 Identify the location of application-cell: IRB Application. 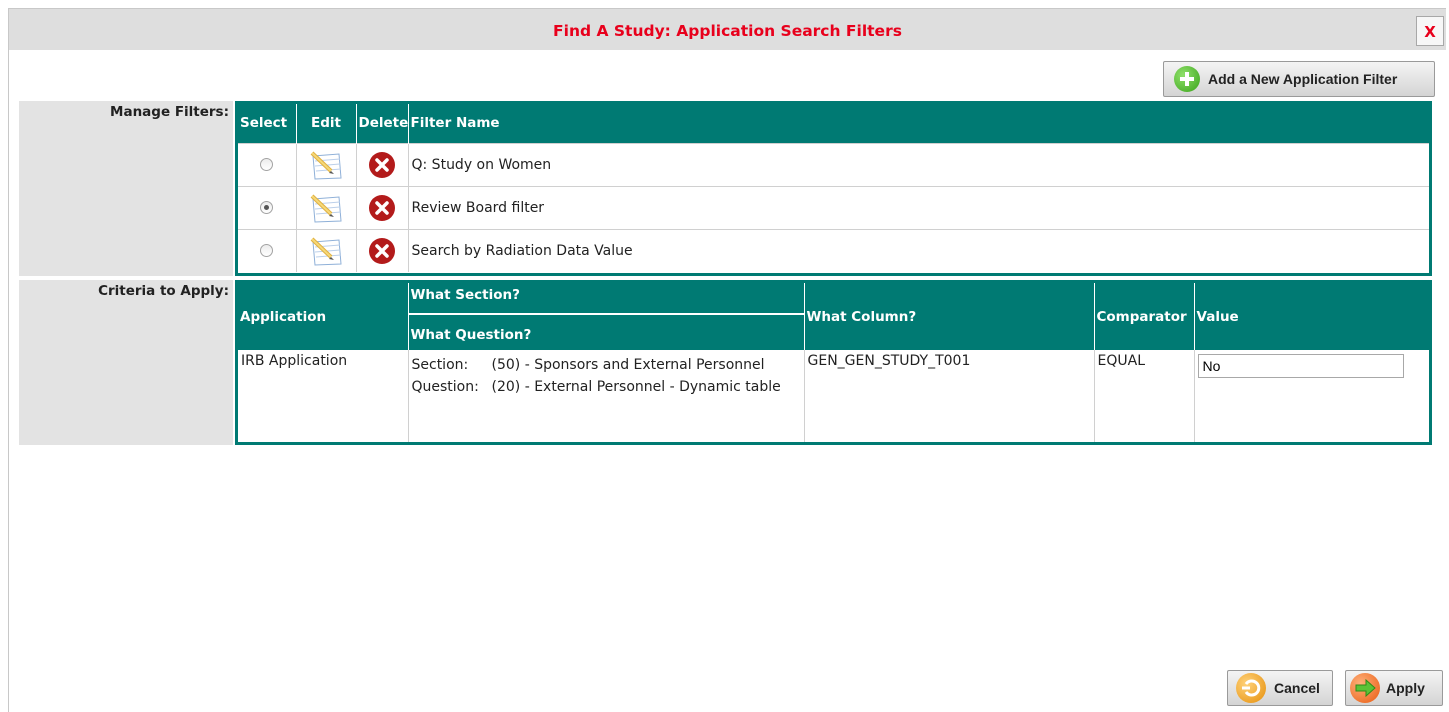
(323, 396).